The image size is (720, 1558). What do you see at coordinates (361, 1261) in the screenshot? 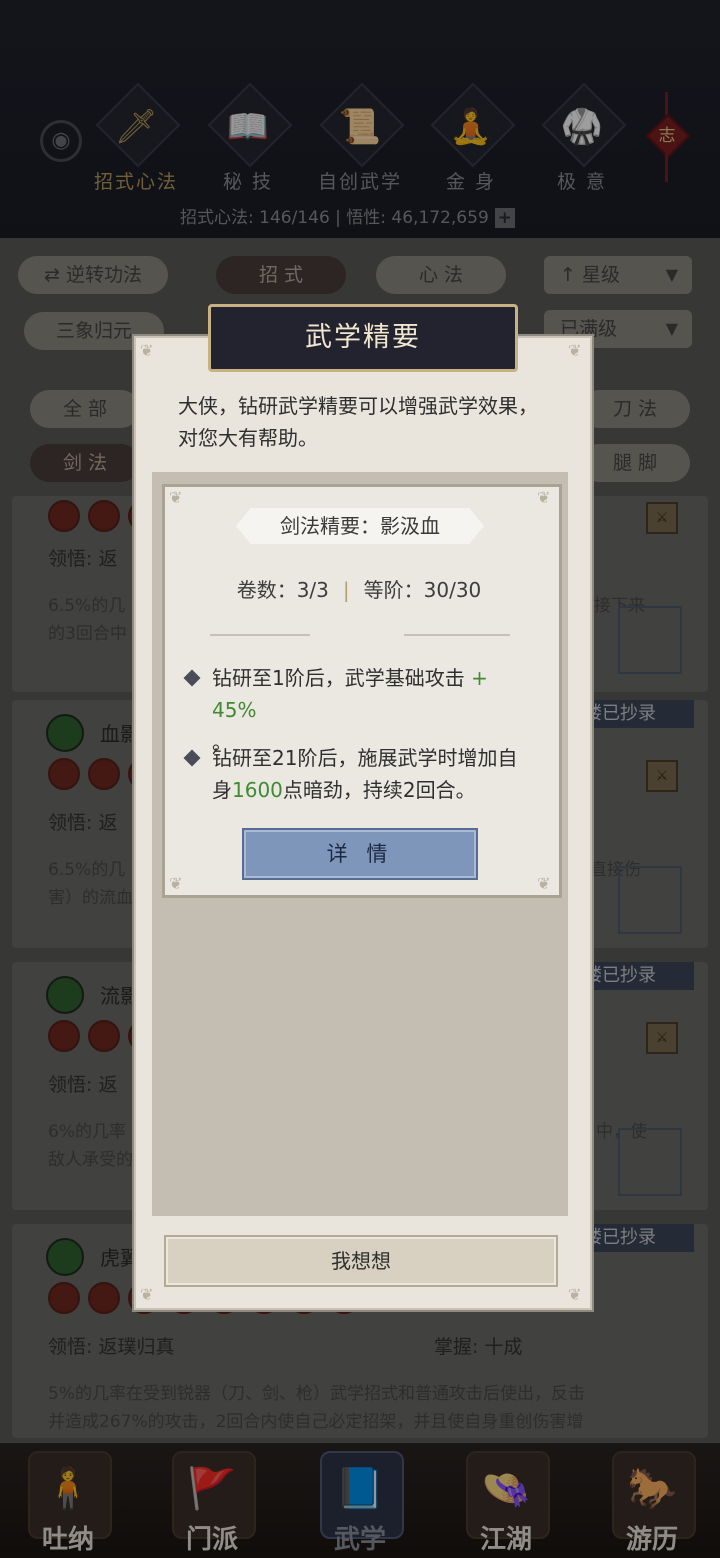
I see `think-it-over-button: 我想想` at bounding box center [361, 1261].